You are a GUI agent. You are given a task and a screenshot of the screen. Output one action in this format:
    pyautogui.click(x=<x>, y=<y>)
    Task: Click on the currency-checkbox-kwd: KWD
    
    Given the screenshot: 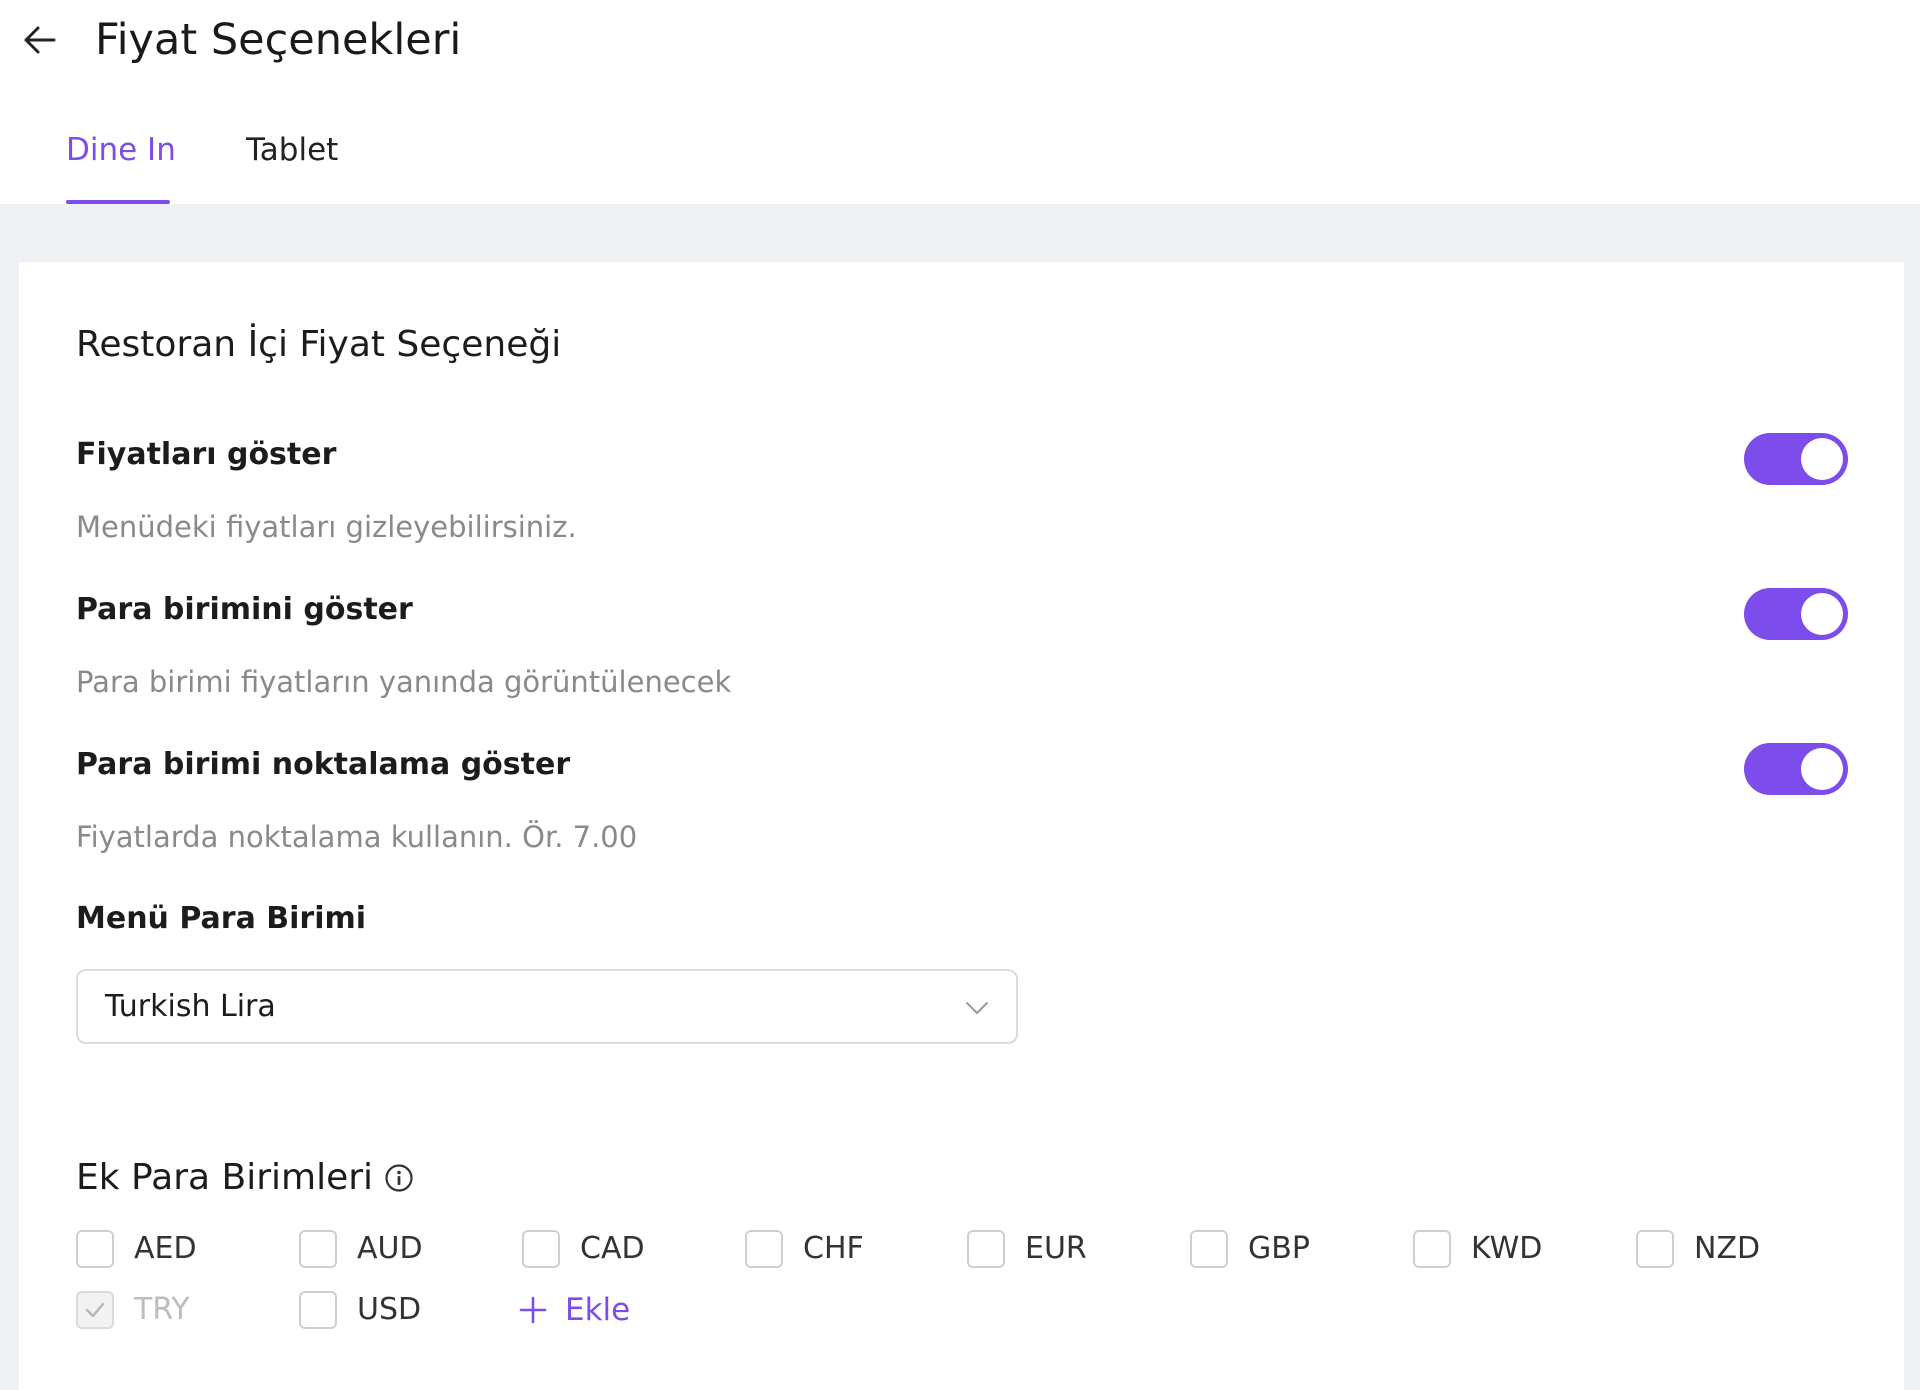 What is the action you would take?
    pyautogui.click(x=1477, y=1249)
    